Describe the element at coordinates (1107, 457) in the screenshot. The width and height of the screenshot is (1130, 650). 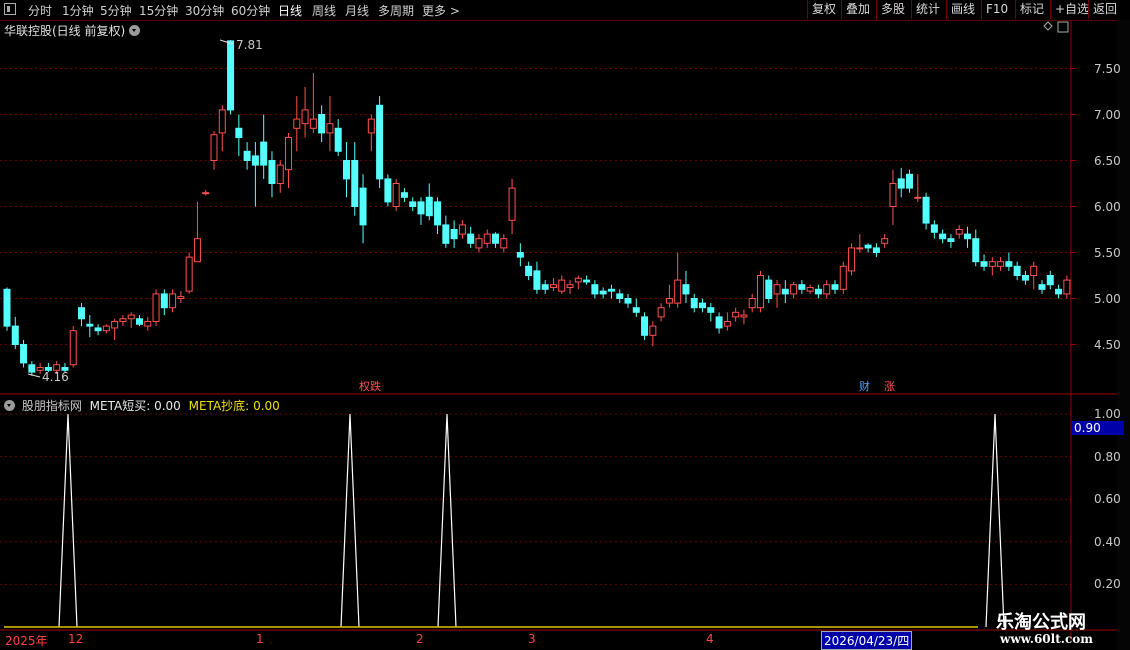
I see `indicator-y-tick: 0.80` at that location.